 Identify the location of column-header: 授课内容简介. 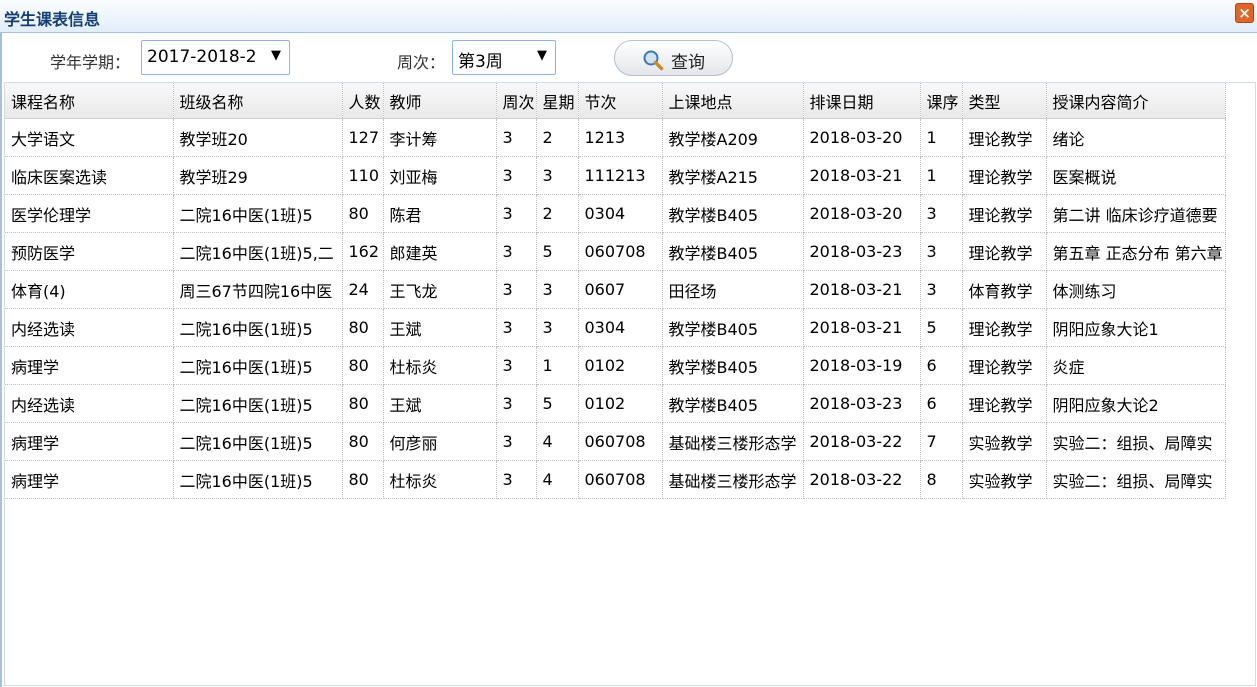
(1136, 101).